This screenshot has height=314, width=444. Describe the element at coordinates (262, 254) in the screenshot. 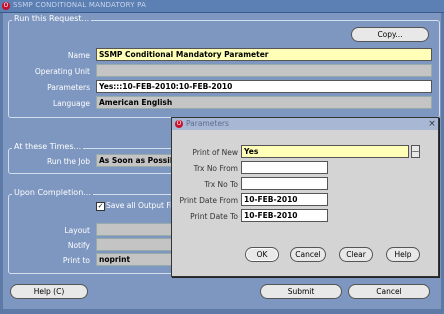

I see `ok-button: OK` at that location.